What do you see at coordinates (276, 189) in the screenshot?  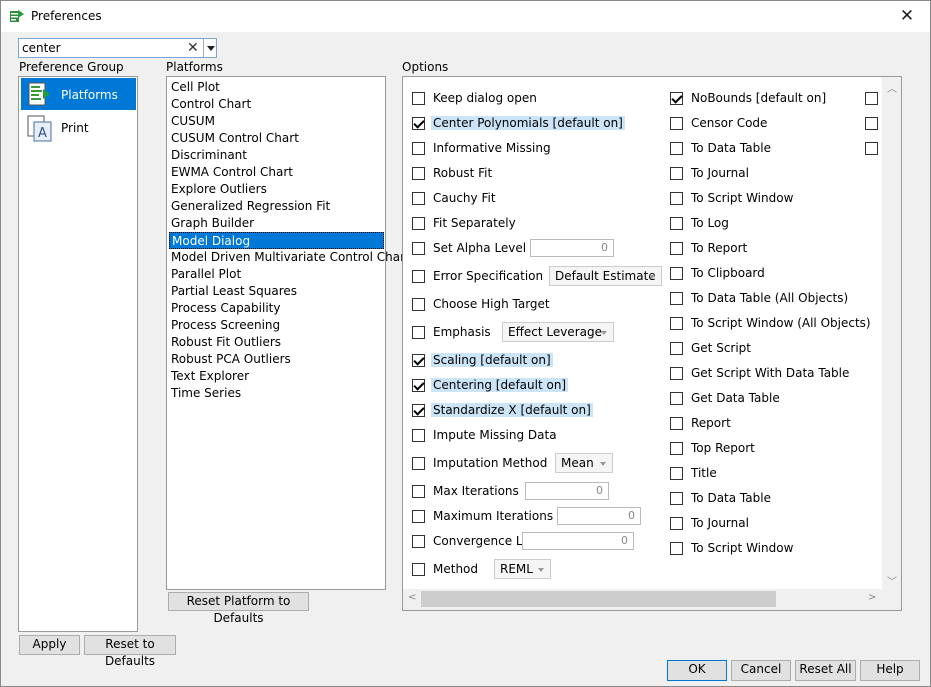 I see `platform-item: Explore Outliers` at bounding box center [276, 189].